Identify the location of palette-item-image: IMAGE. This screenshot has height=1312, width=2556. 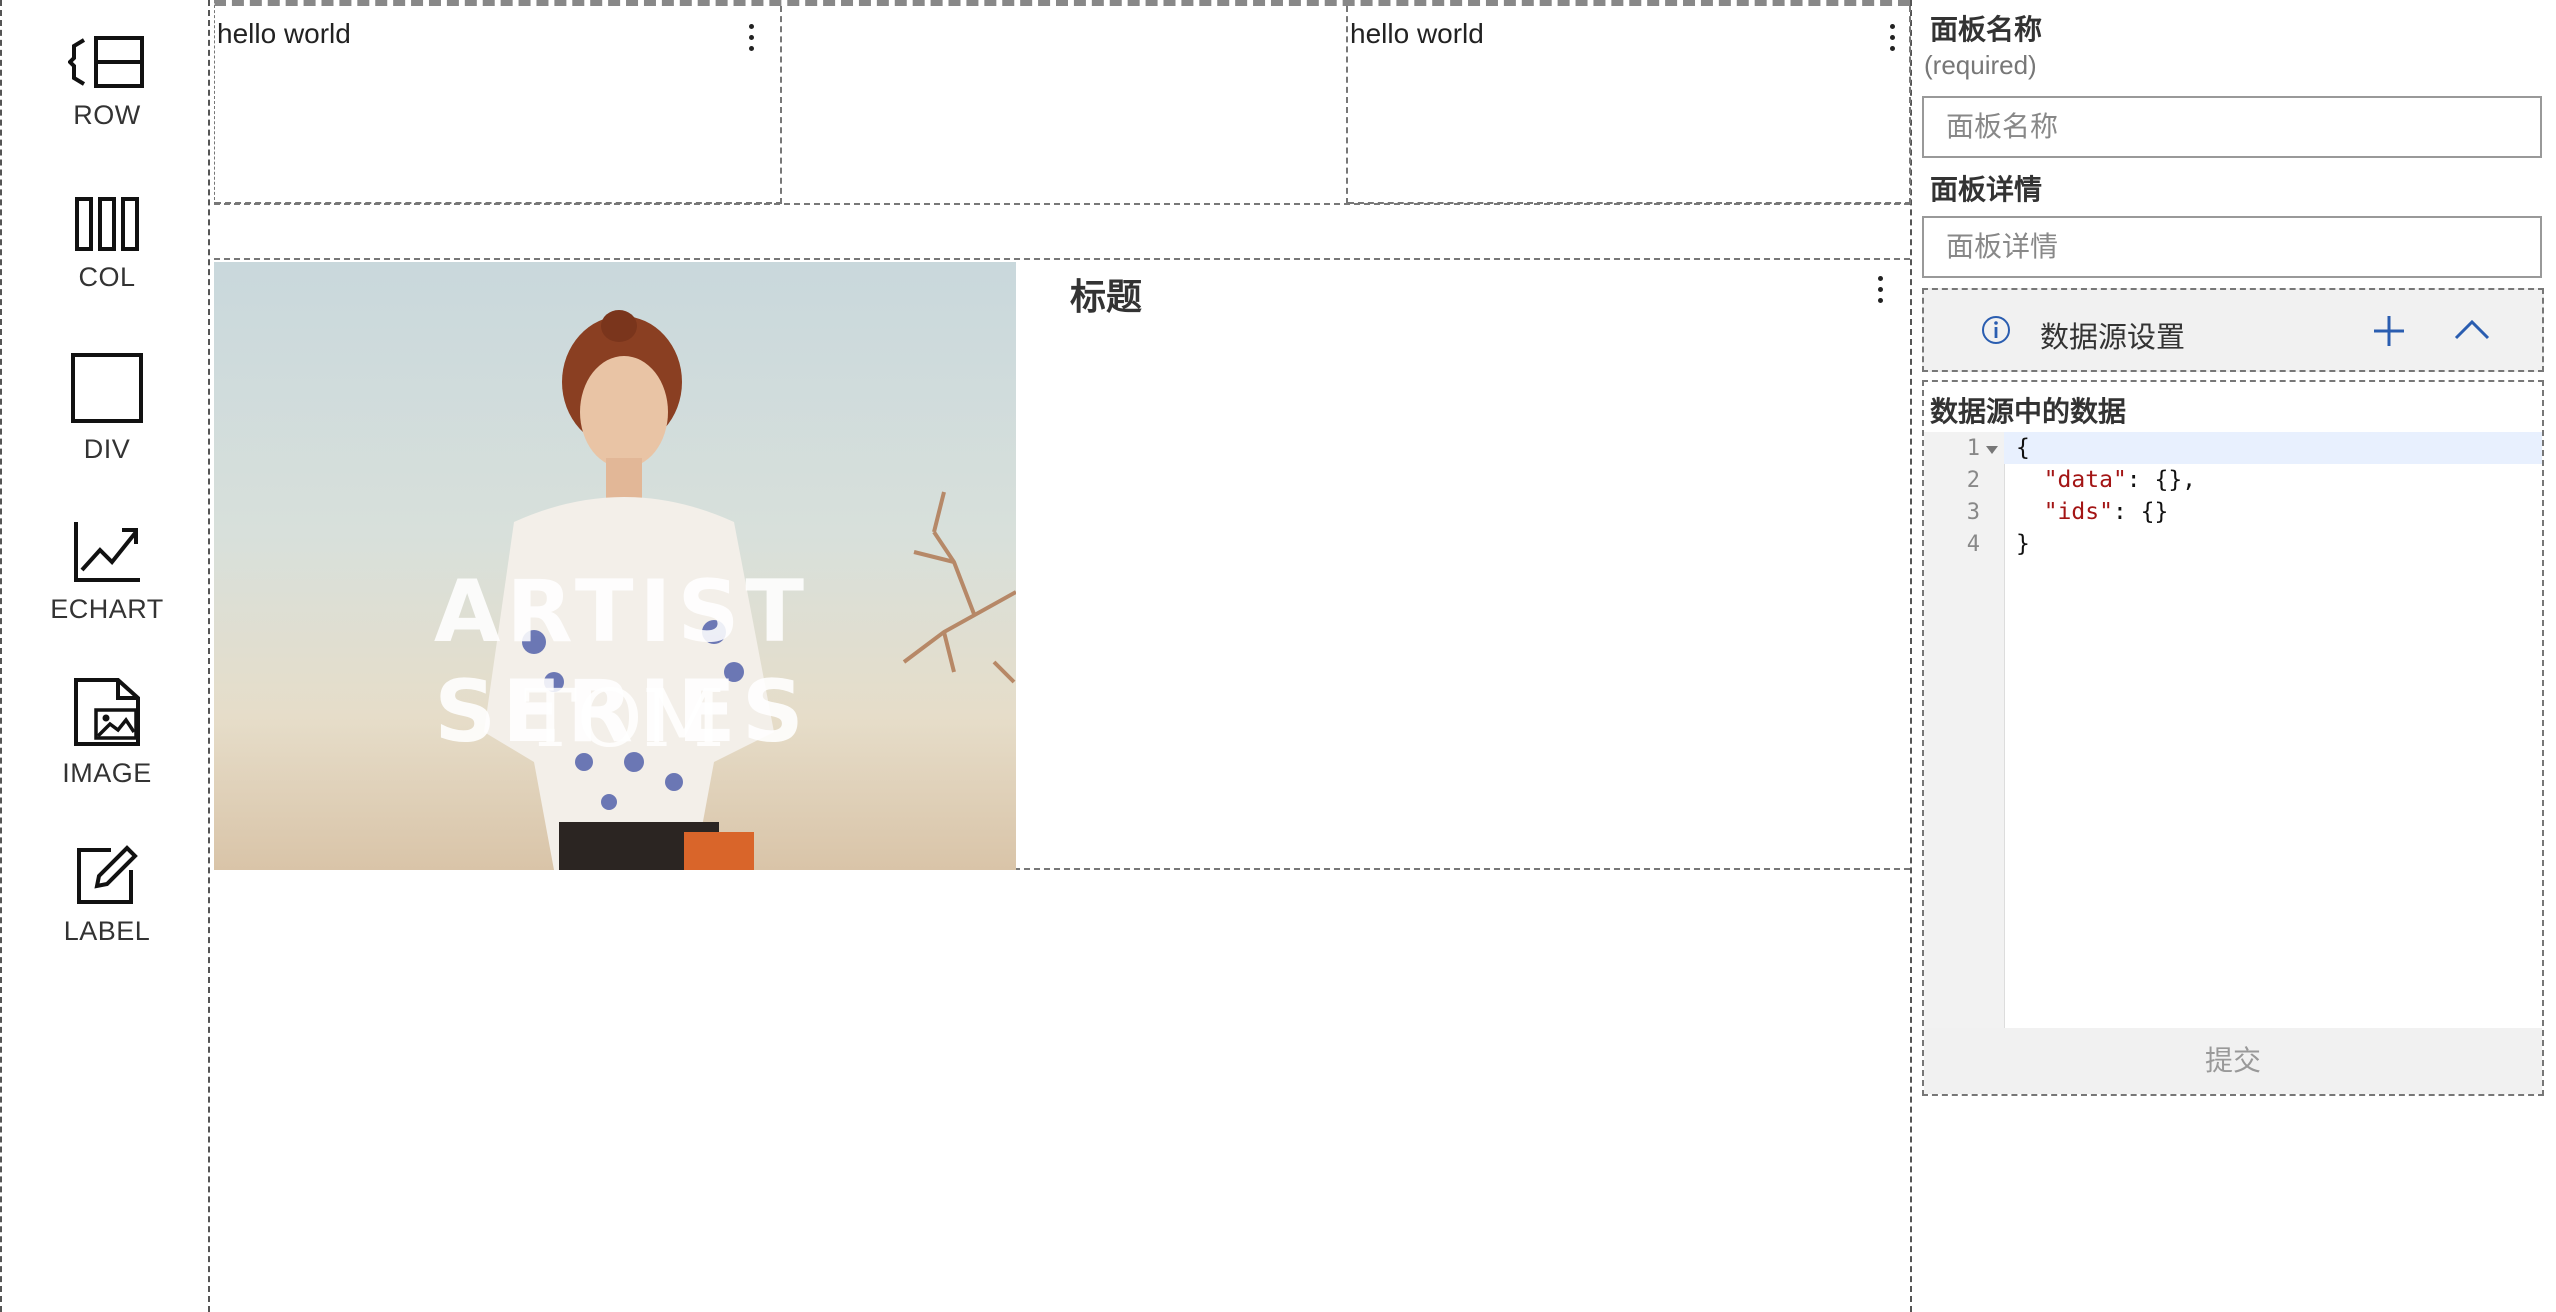
(107, 732).